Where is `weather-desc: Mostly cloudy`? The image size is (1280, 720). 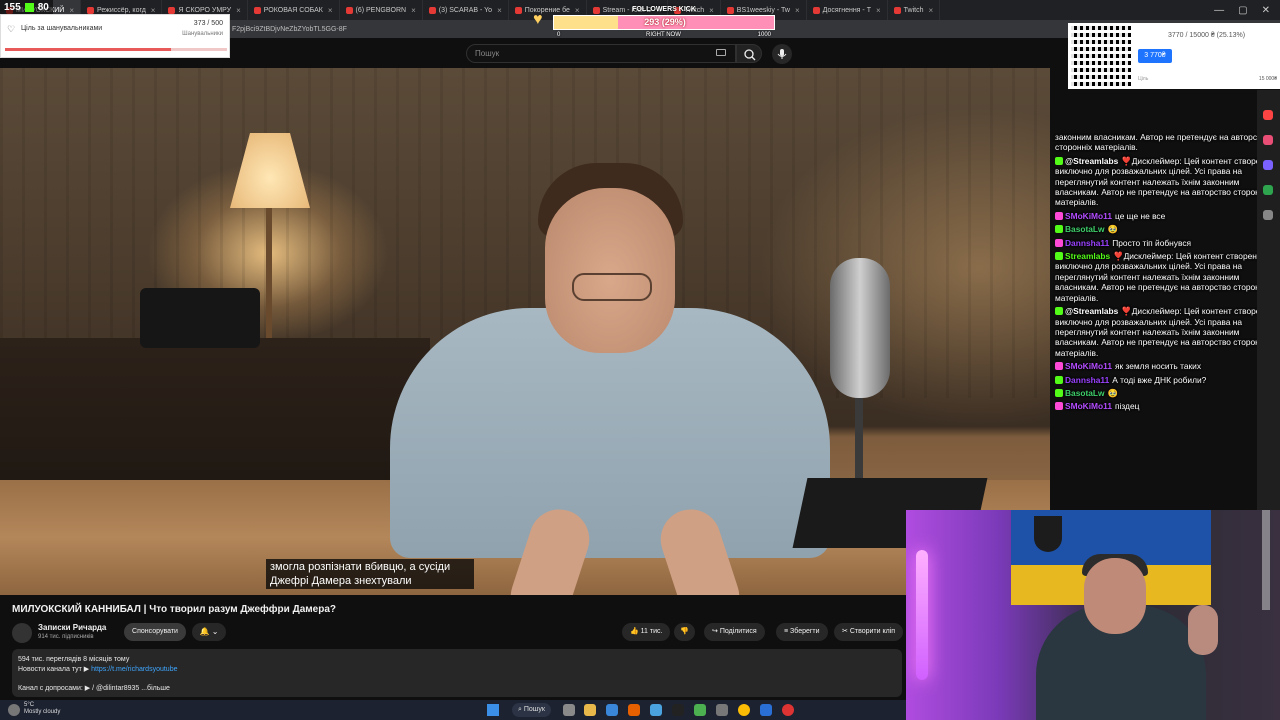 weather-desc: Mostly cloudy is located at coordinates (42, 712).